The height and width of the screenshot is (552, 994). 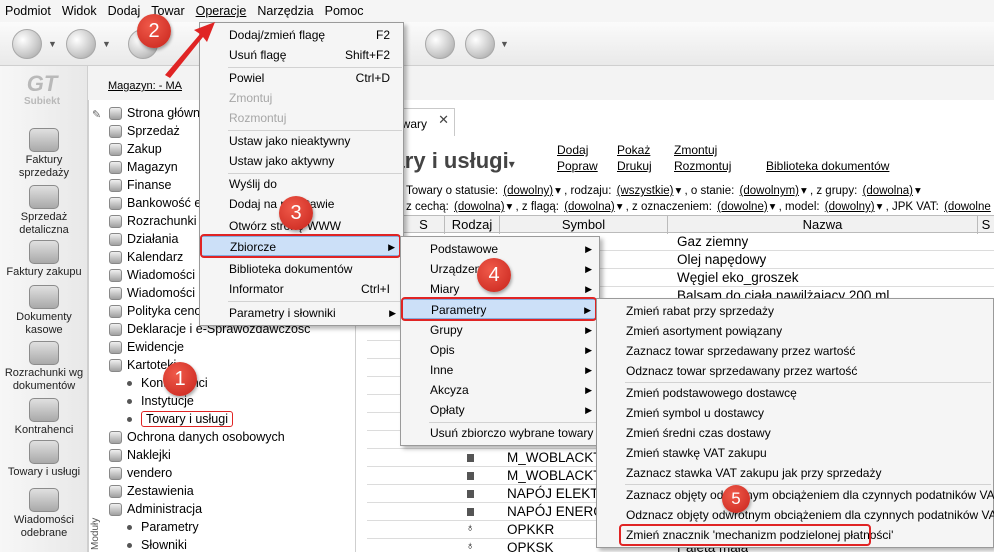 What do you see at coordinates (443, 120) in the screenshot?
I see `close-icon: ✕` at bounding box center [443, 120].